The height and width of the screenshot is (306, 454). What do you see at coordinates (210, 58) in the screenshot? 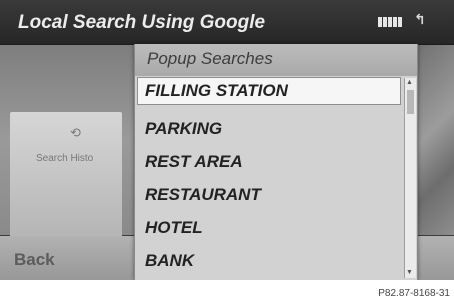
I see `popup-title: Popup Searches` at bounding box center [210, 58].